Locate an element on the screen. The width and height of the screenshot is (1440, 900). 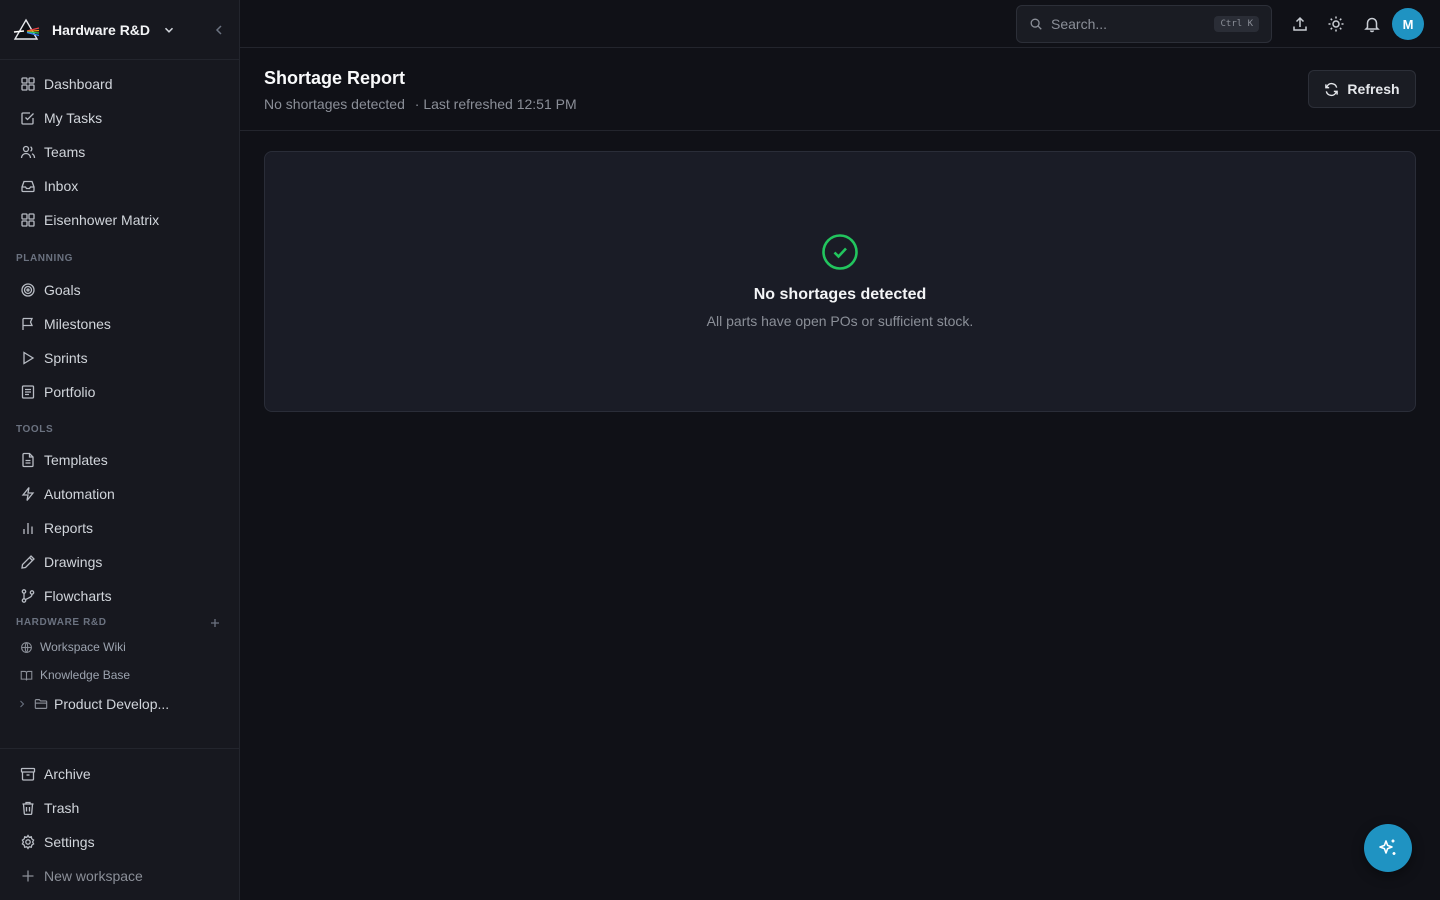
sidebar-item-portfolio: Portfolio is located at coordinates (120, 392).